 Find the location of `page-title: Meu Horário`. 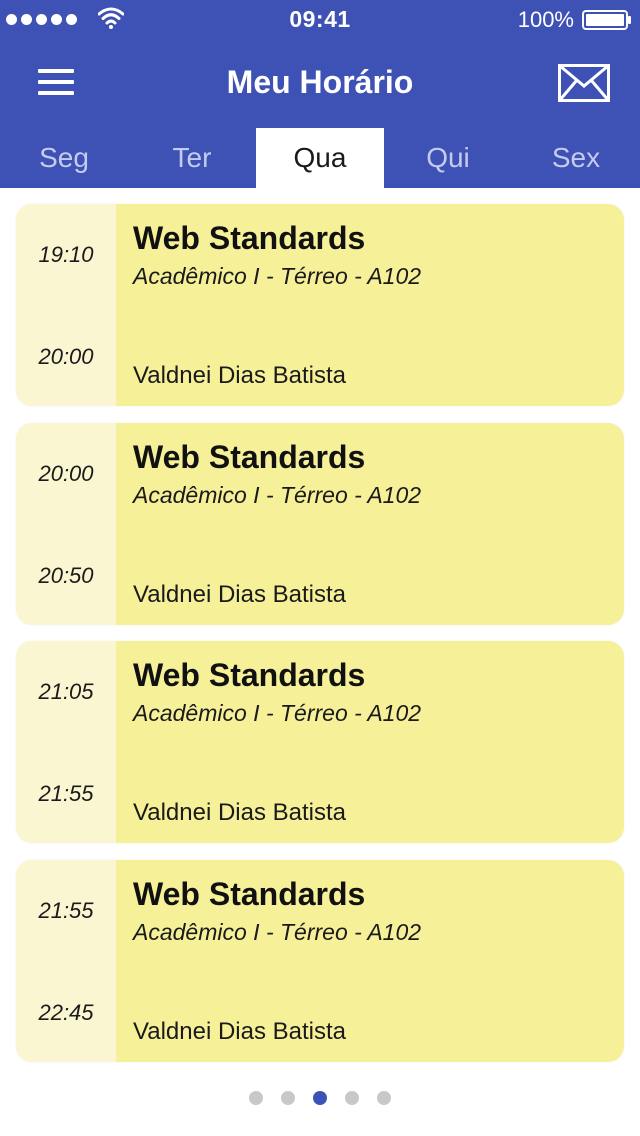

page-title: Meu Horário is located at coordinates (320, 82).